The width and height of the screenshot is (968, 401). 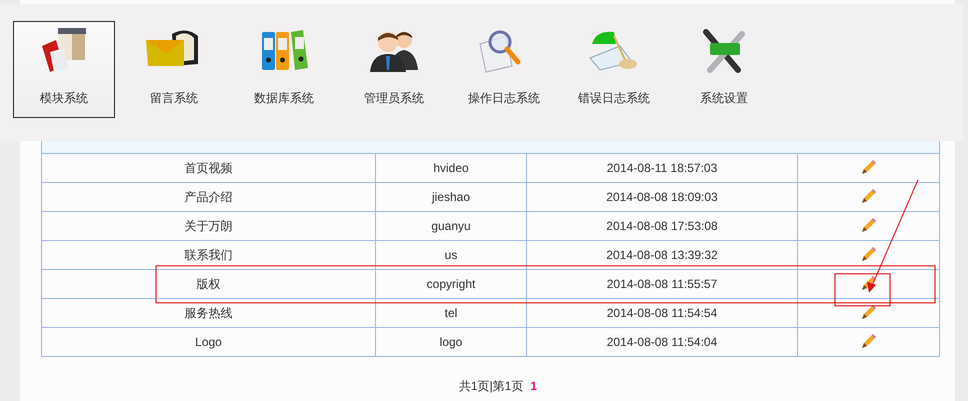 I want to click on menu-item: 操作日志系统, so click(x=504, y=69).